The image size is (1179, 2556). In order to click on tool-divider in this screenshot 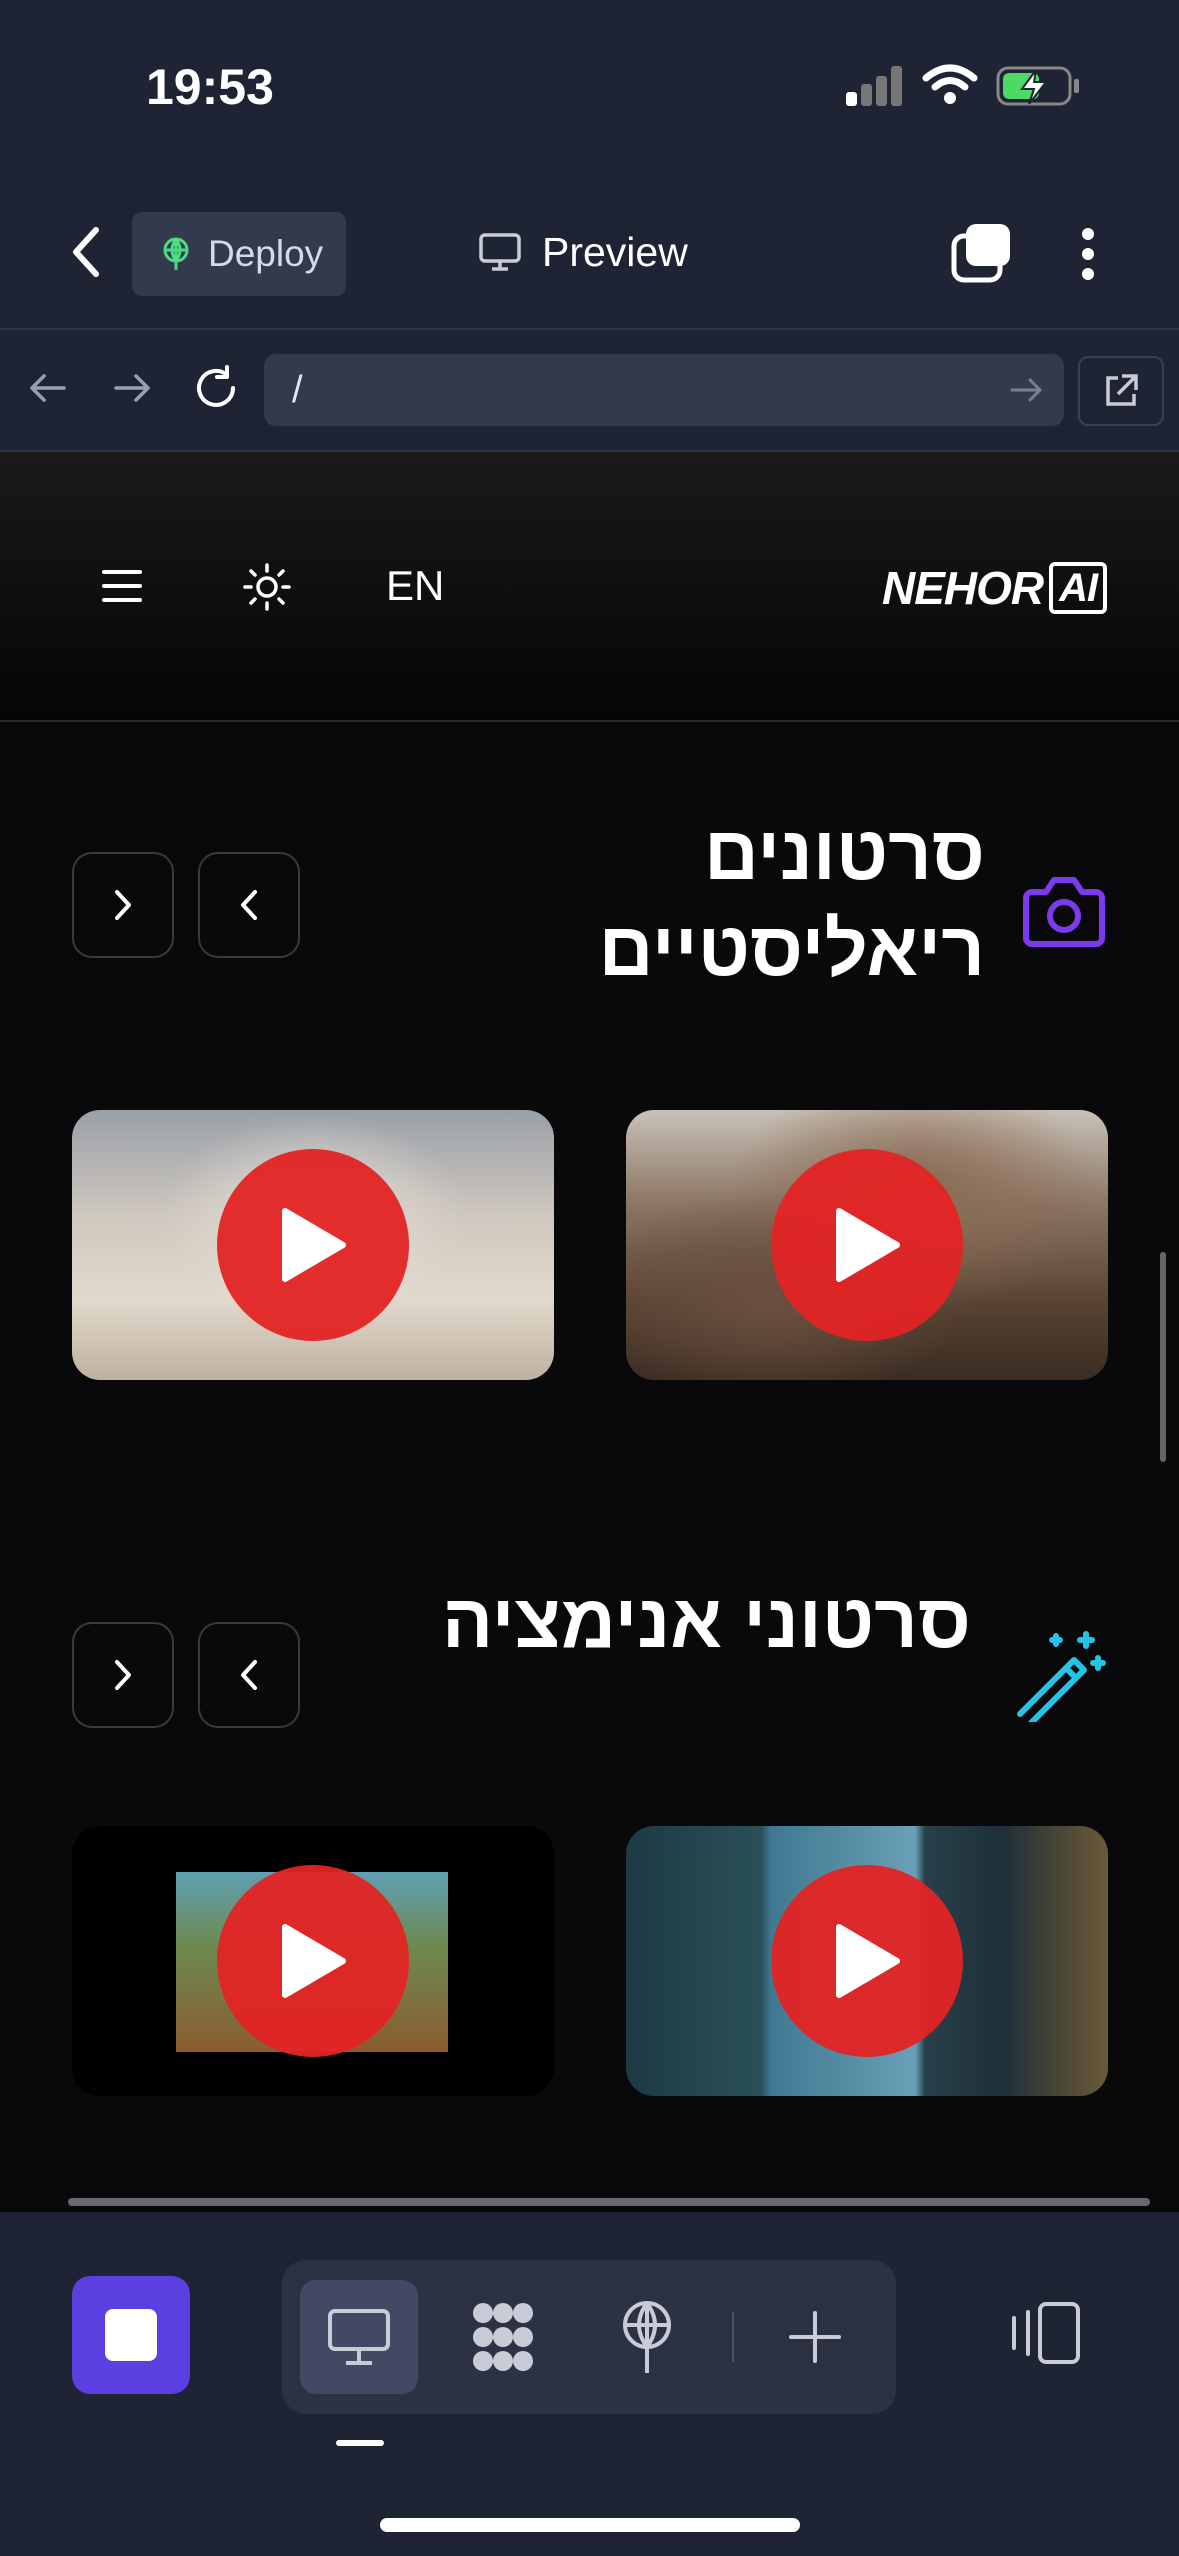, I will do `click(733, 2337)`.